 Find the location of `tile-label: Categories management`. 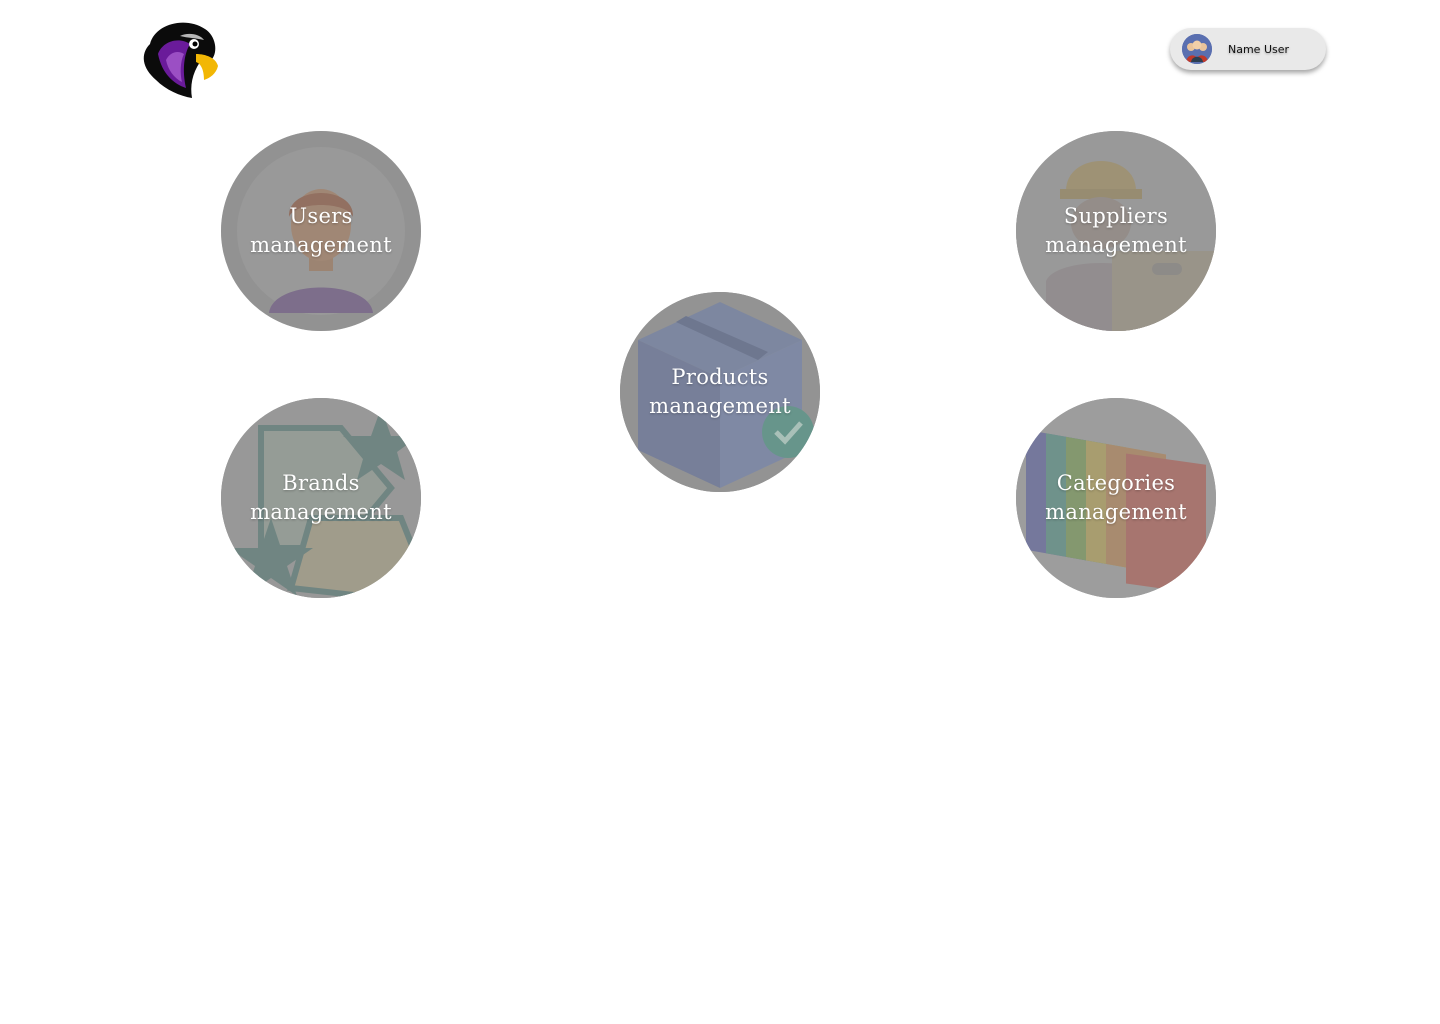

tile-label: Categories management is located at coordinates (1116, 497).